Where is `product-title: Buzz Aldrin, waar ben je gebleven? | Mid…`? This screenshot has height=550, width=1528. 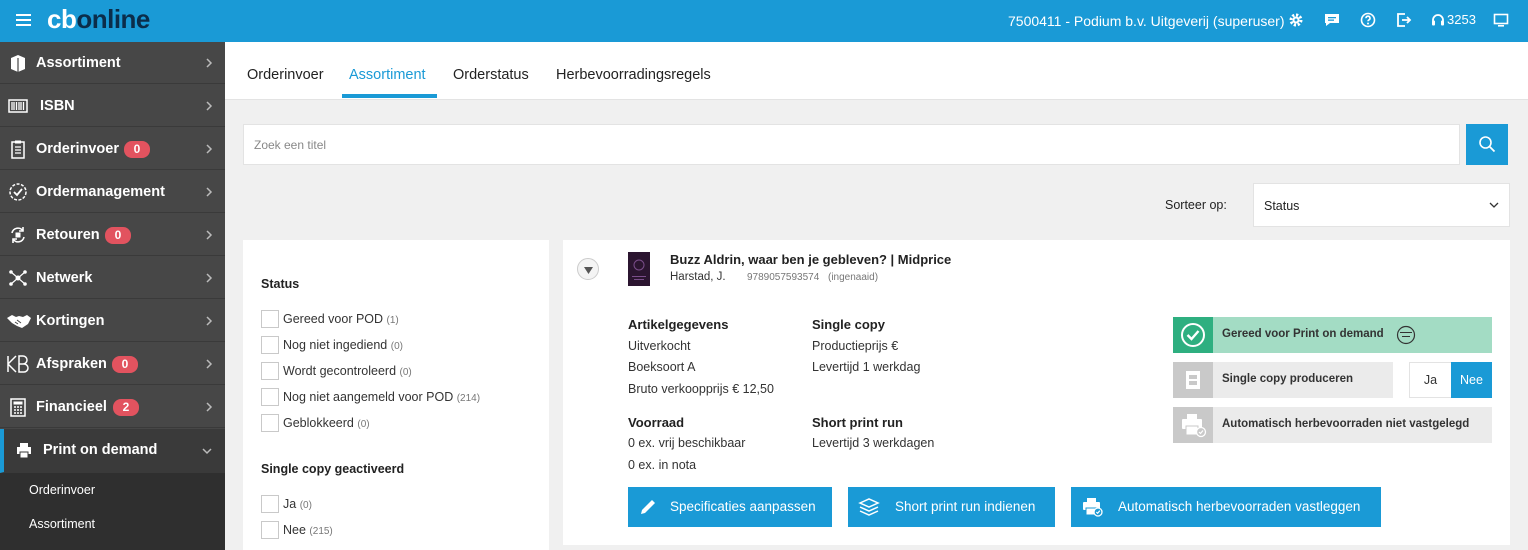
product-title: Buzz Aldrin, waar ben je gebleven? | Mid… is located at coordinates (810, 259).